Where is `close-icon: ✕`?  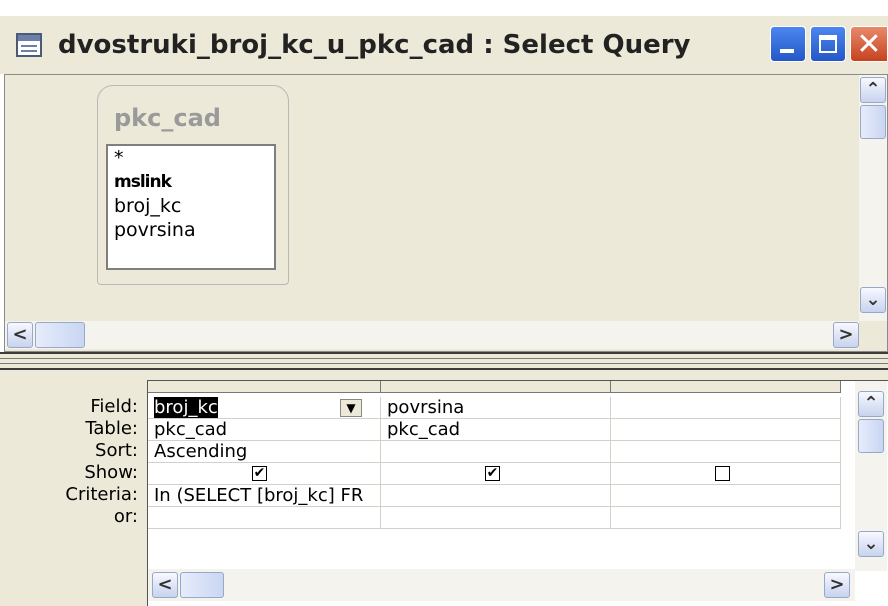
close-icon: ✕ is located at coordinates (869, 44).